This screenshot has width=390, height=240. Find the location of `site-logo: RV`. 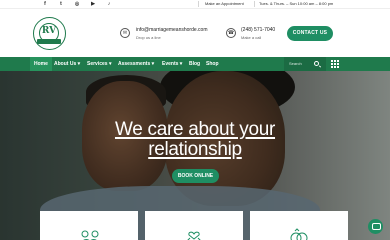

site-logo: RV is located at coordinates (49, 33).